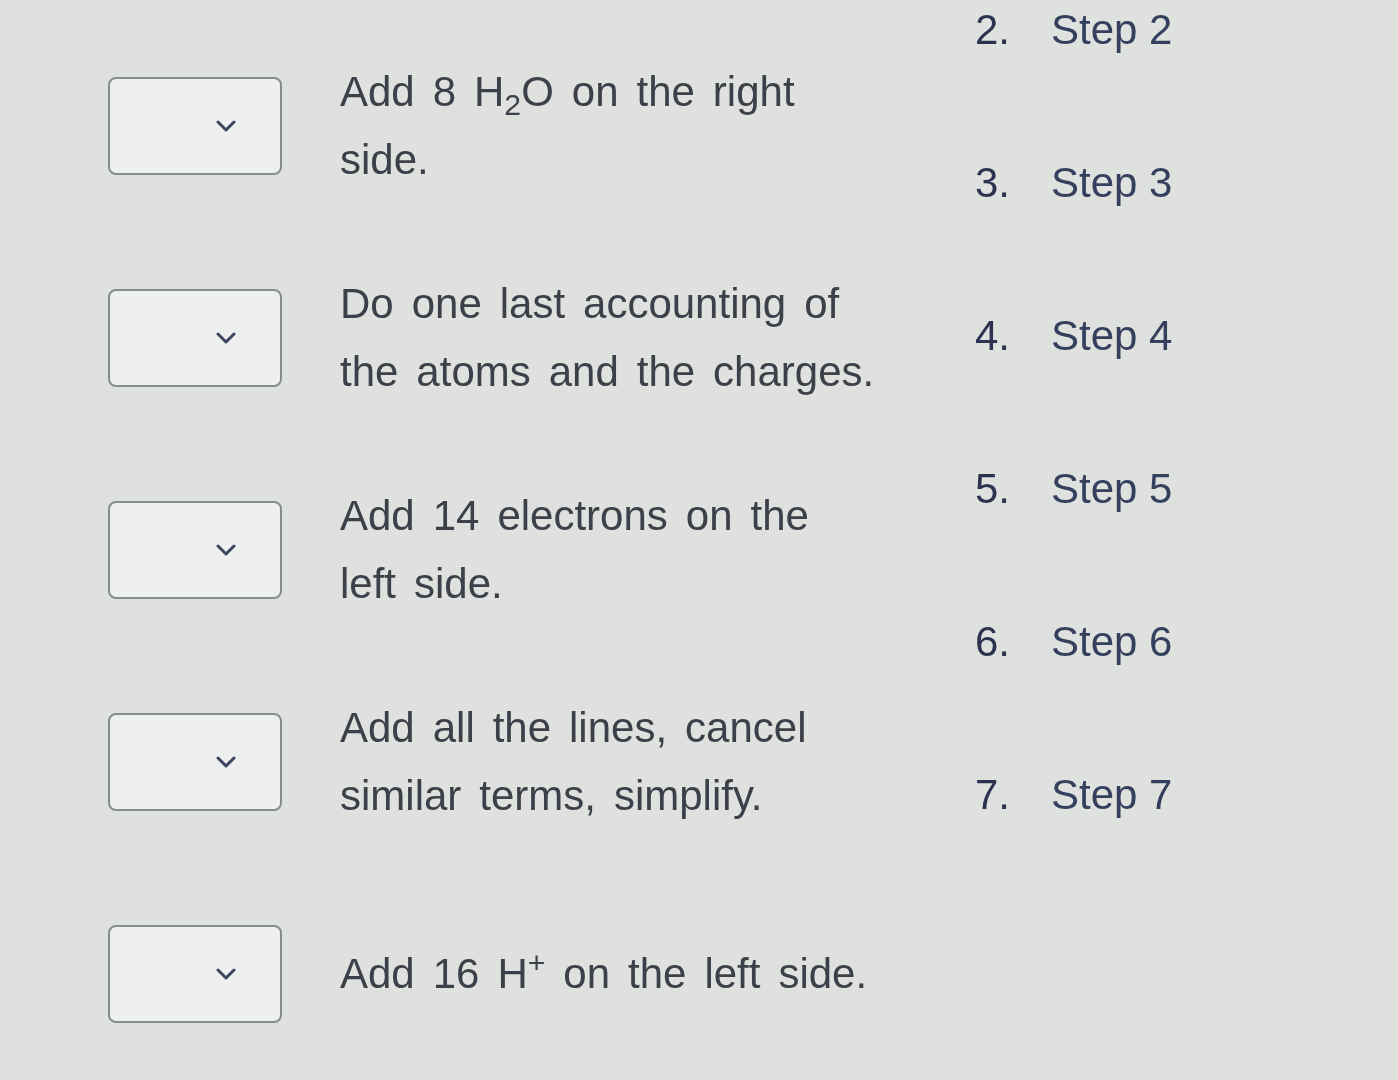 The height and width of the screenshot is (1080, 1398). Describe the element at coordinates (1112, 795) in the screenshot. I see `step-label: Step 7` at that location.